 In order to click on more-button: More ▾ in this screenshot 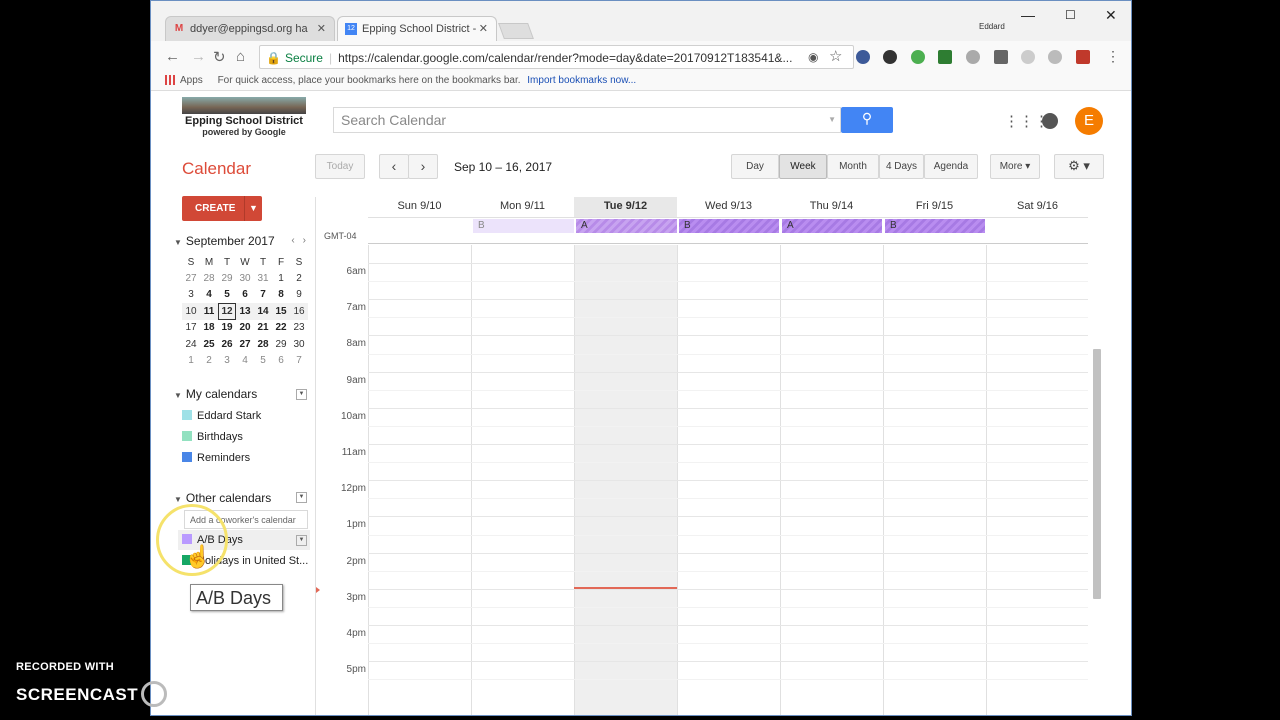, I will do `click(1015, 166)`.